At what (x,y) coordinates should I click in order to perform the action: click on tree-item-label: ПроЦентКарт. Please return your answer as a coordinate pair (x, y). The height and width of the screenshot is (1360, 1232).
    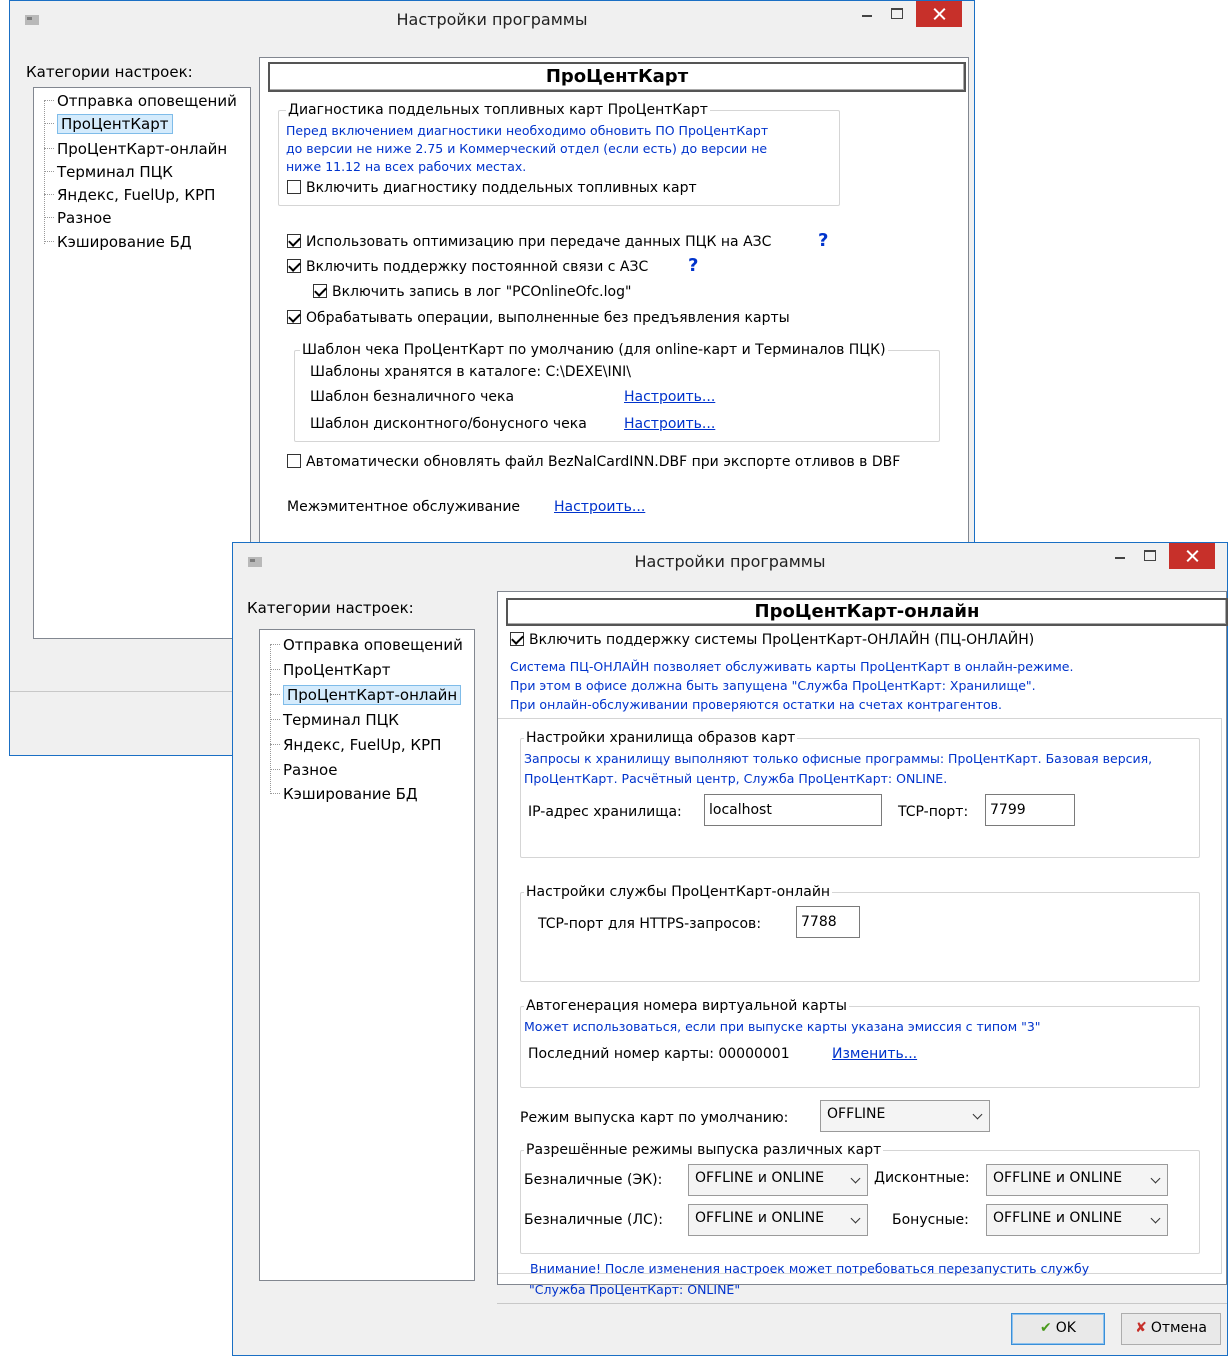
    Looking at the image, I should click on (115, 124).